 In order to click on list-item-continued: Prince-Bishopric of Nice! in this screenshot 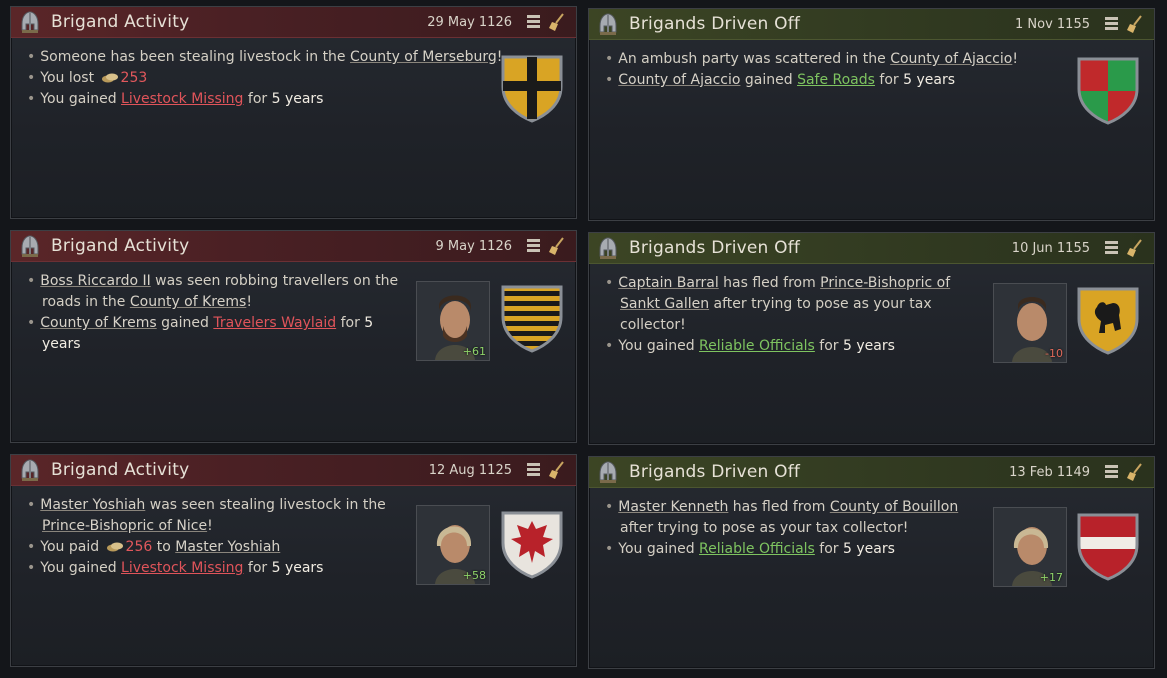, I will do `click(127, 526)`.